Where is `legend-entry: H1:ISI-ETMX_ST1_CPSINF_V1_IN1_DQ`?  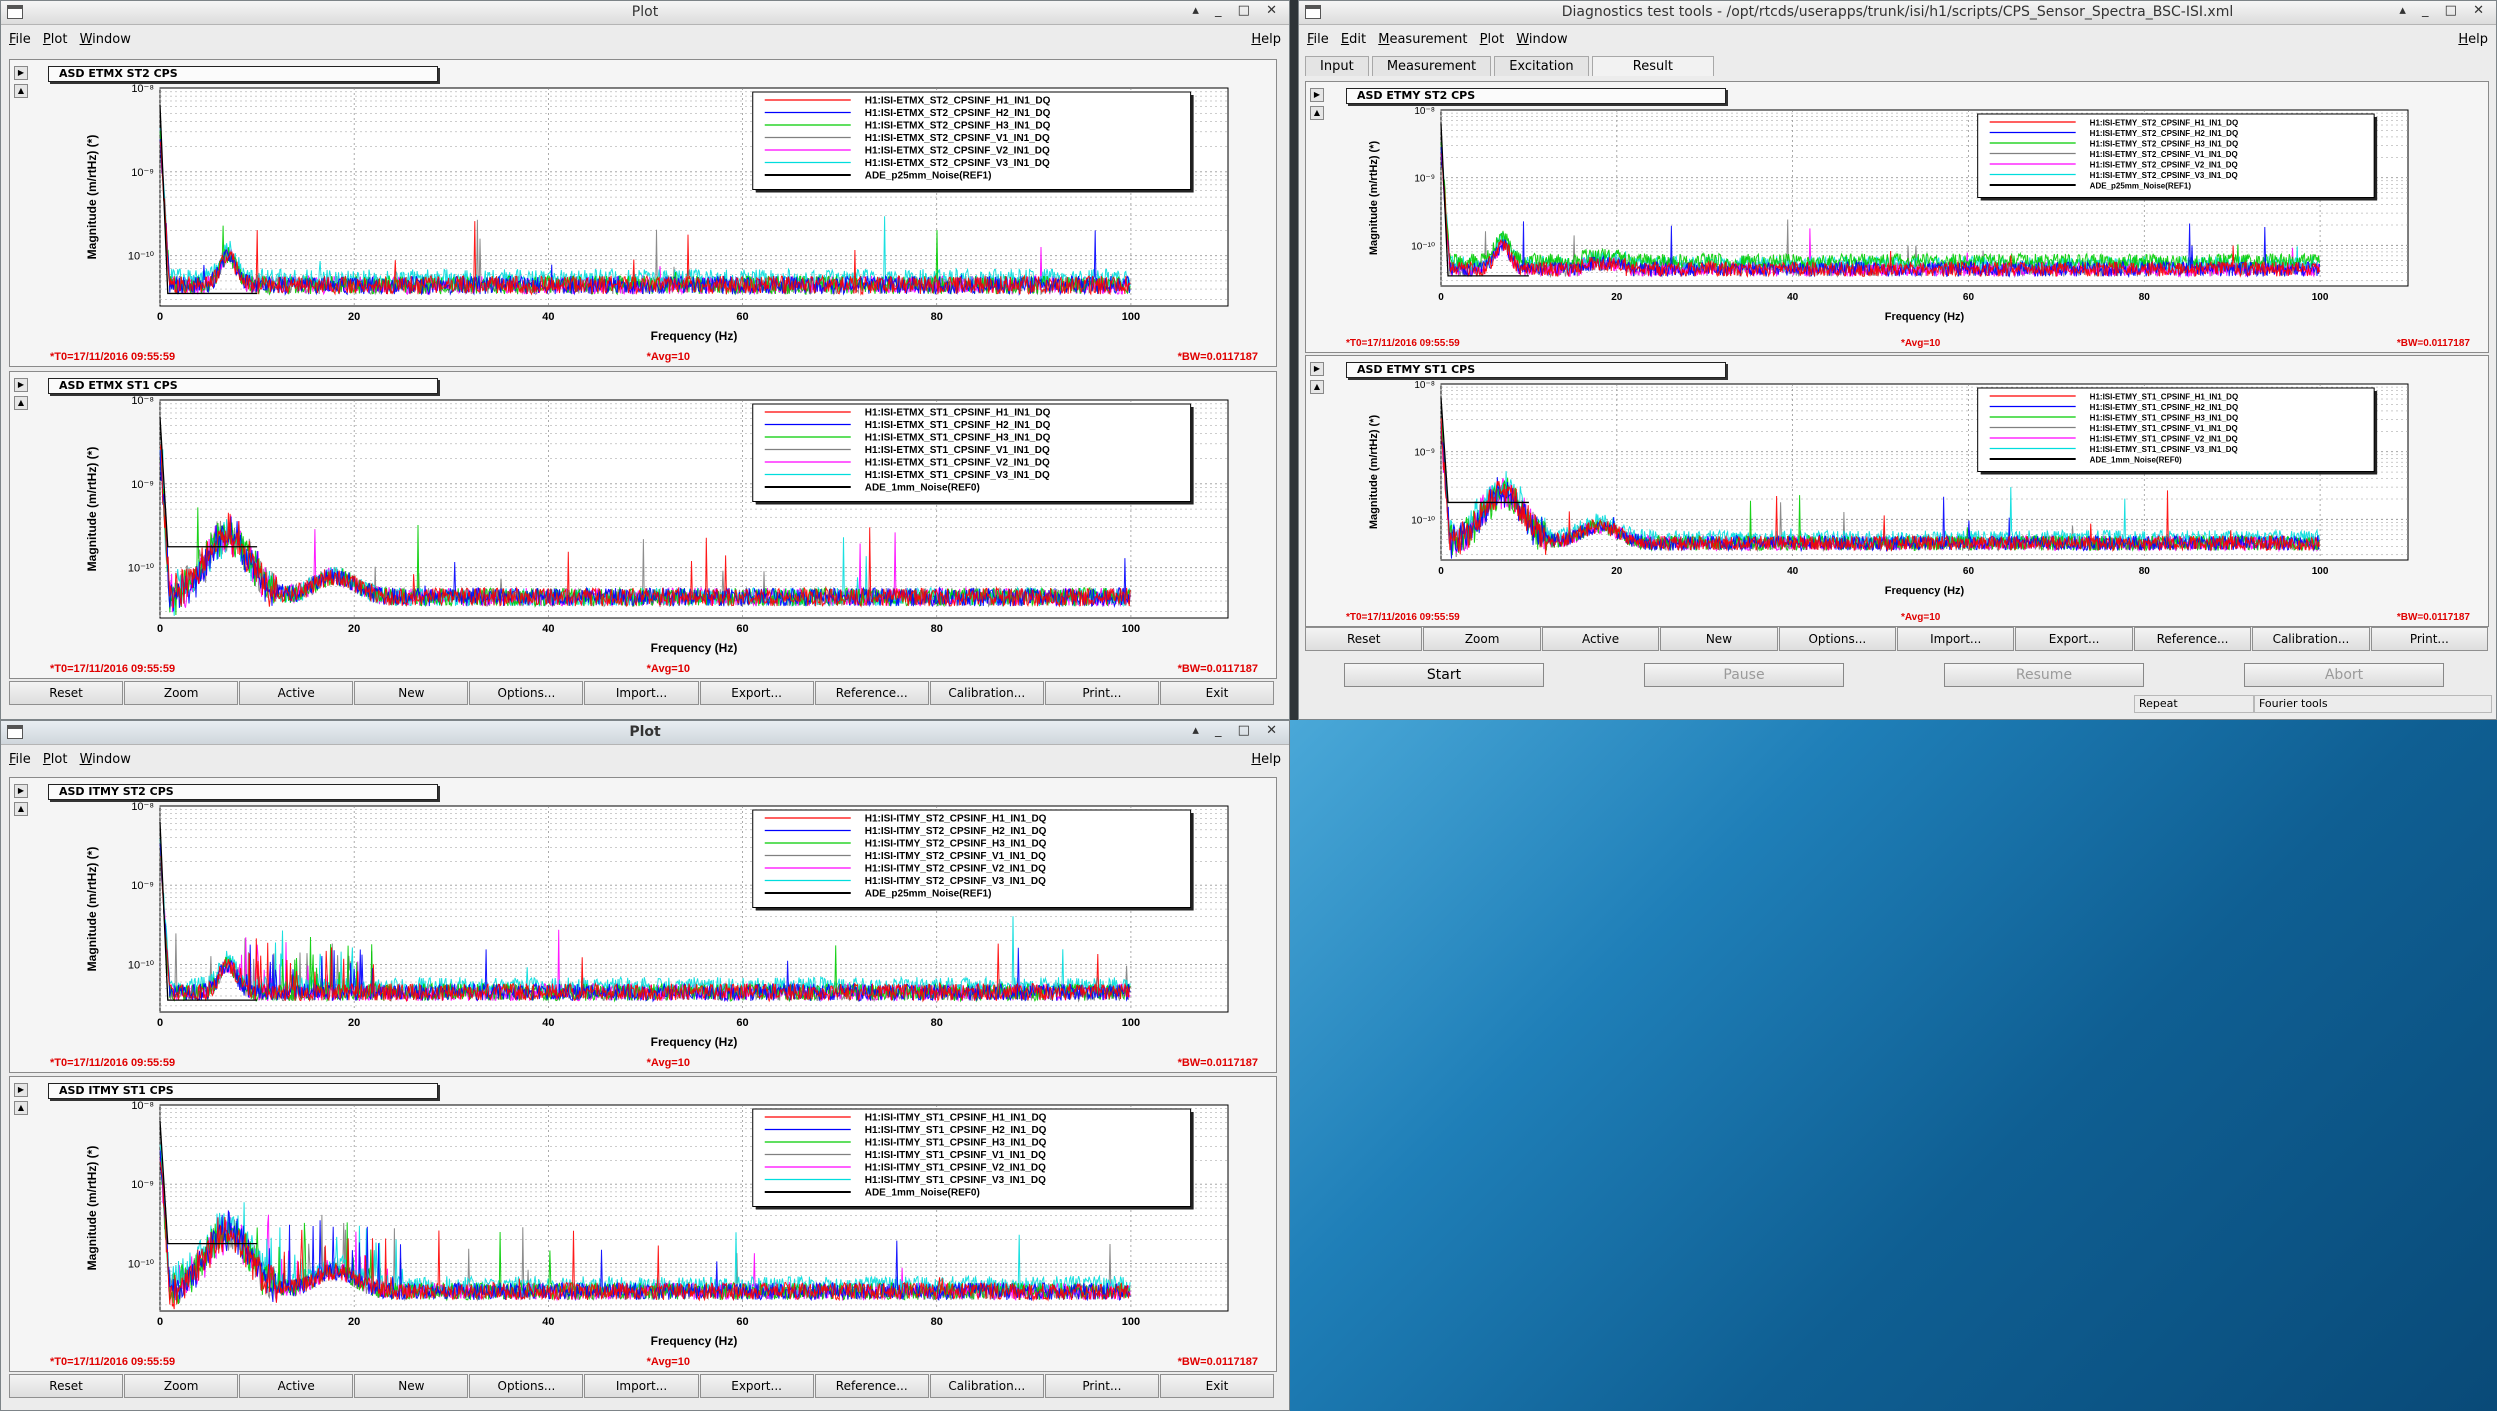
legend-entry: H1:ISI-ETMX_ST1_CPSINF_V1_IN1_DQ is located at coordinates (957, 450).